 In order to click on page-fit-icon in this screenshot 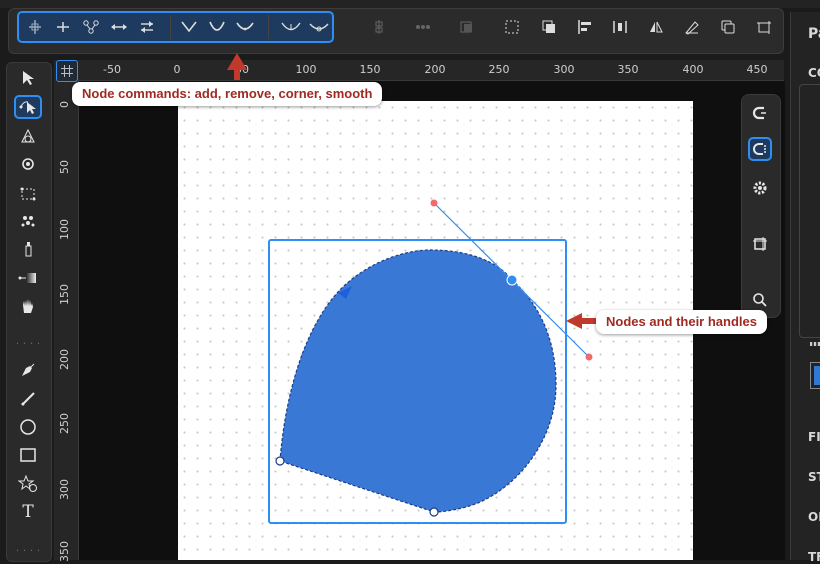, I will do `click(760, 244)`.